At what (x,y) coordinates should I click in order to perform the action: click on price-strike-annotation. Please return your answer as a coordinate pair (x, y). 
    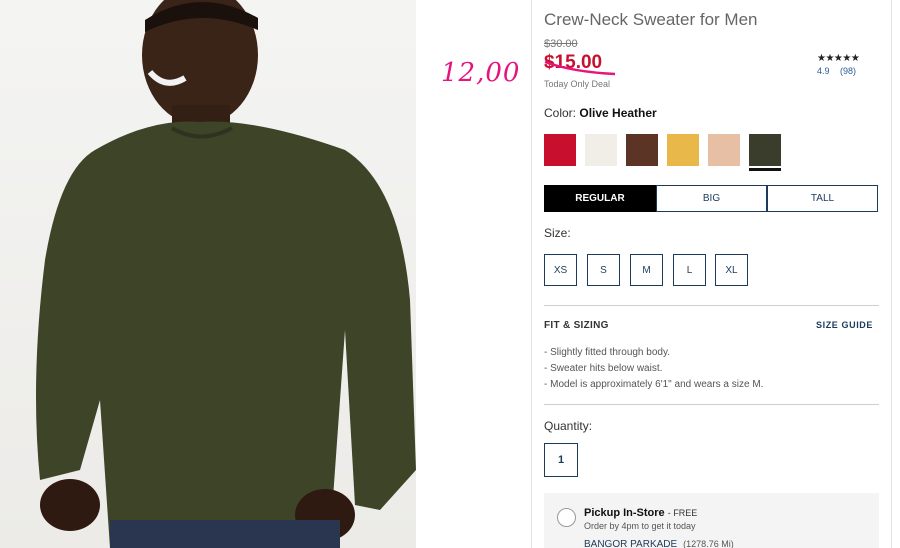
    Looking at the image, I should click on (580, 68).